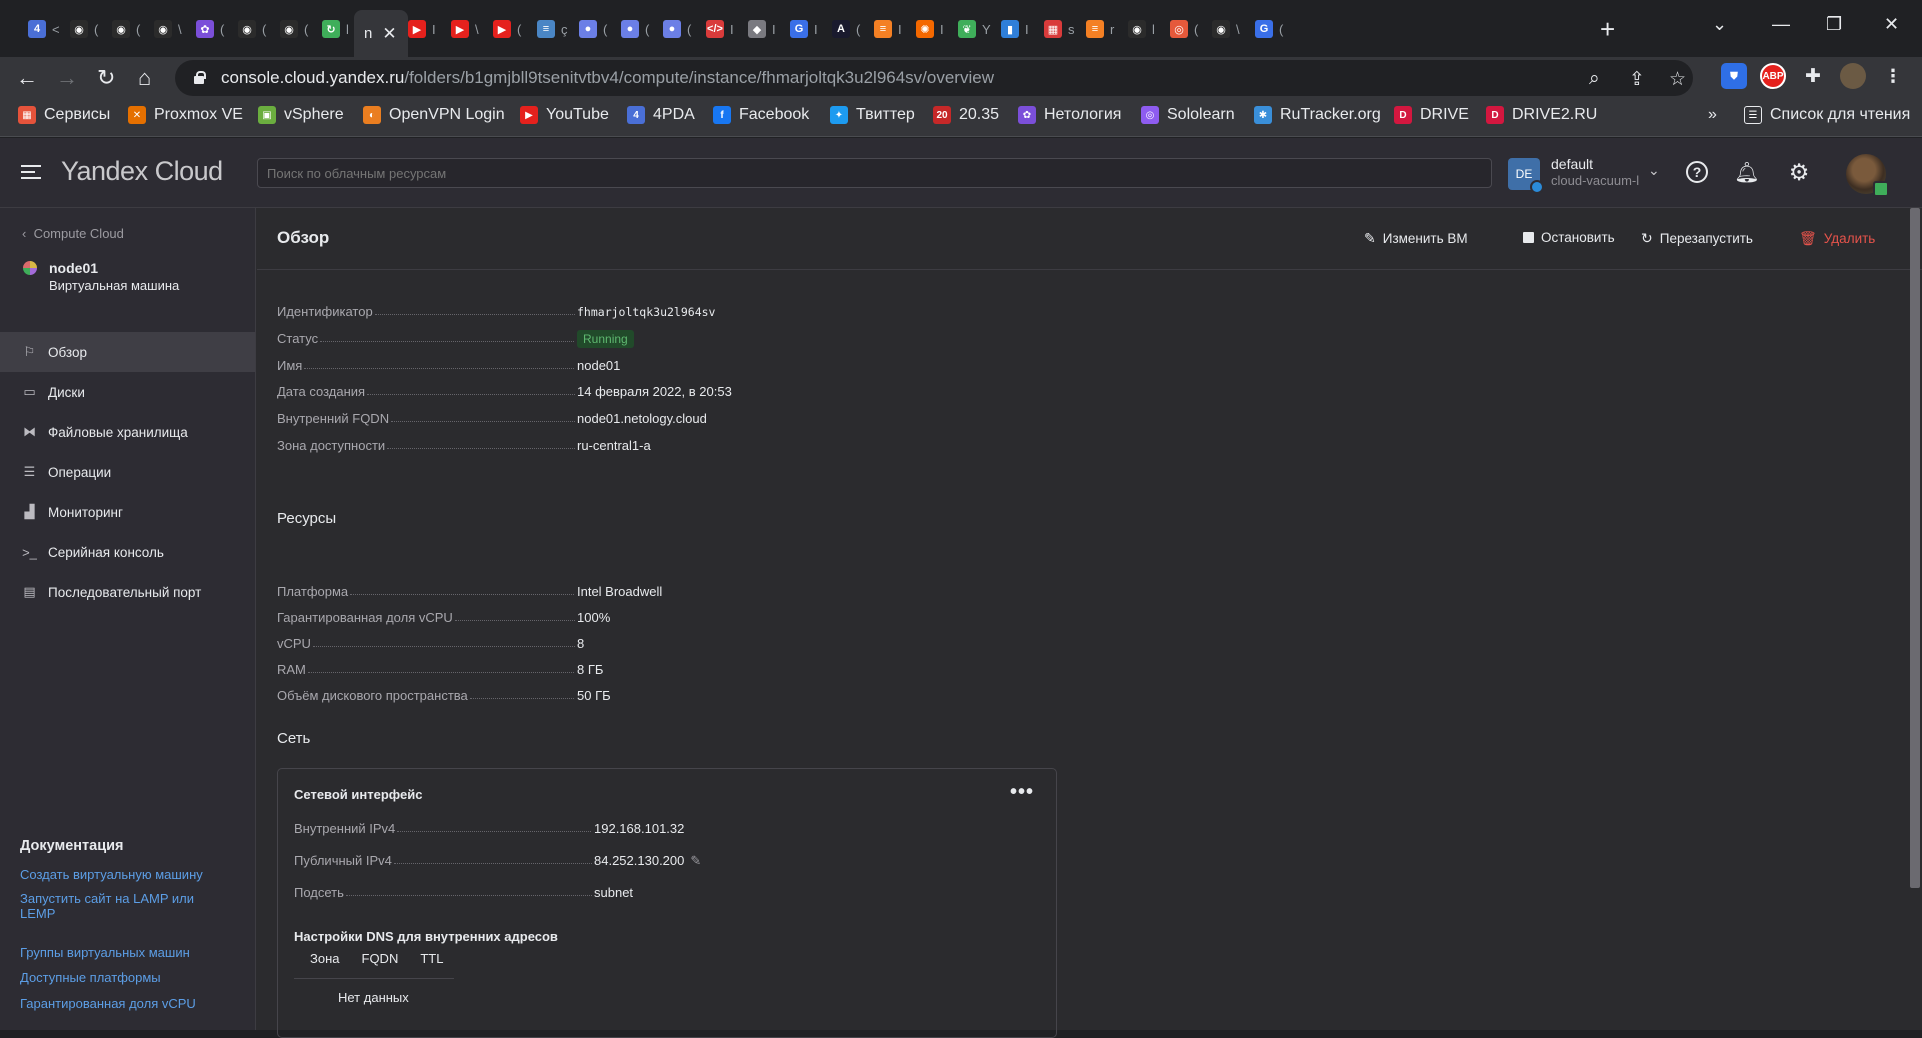  What do you see at coordinates (1837, 238) in the screenshot?
I see `delete-vm-button: 🗑︎ Удалить` at bounding box center [1837, 238].